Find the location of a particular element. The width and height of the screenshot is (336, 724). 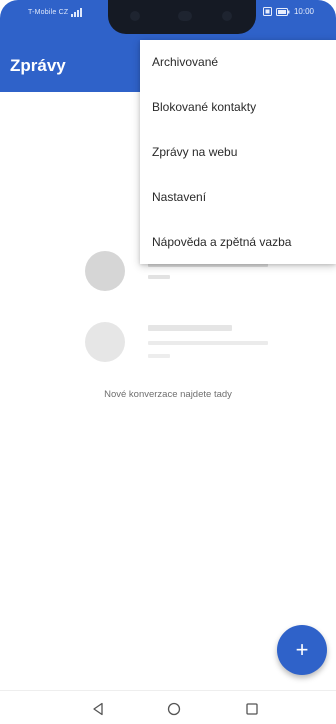

status-bar: T-Mobile CZ 10:00 is located at coordinates (168, 17).